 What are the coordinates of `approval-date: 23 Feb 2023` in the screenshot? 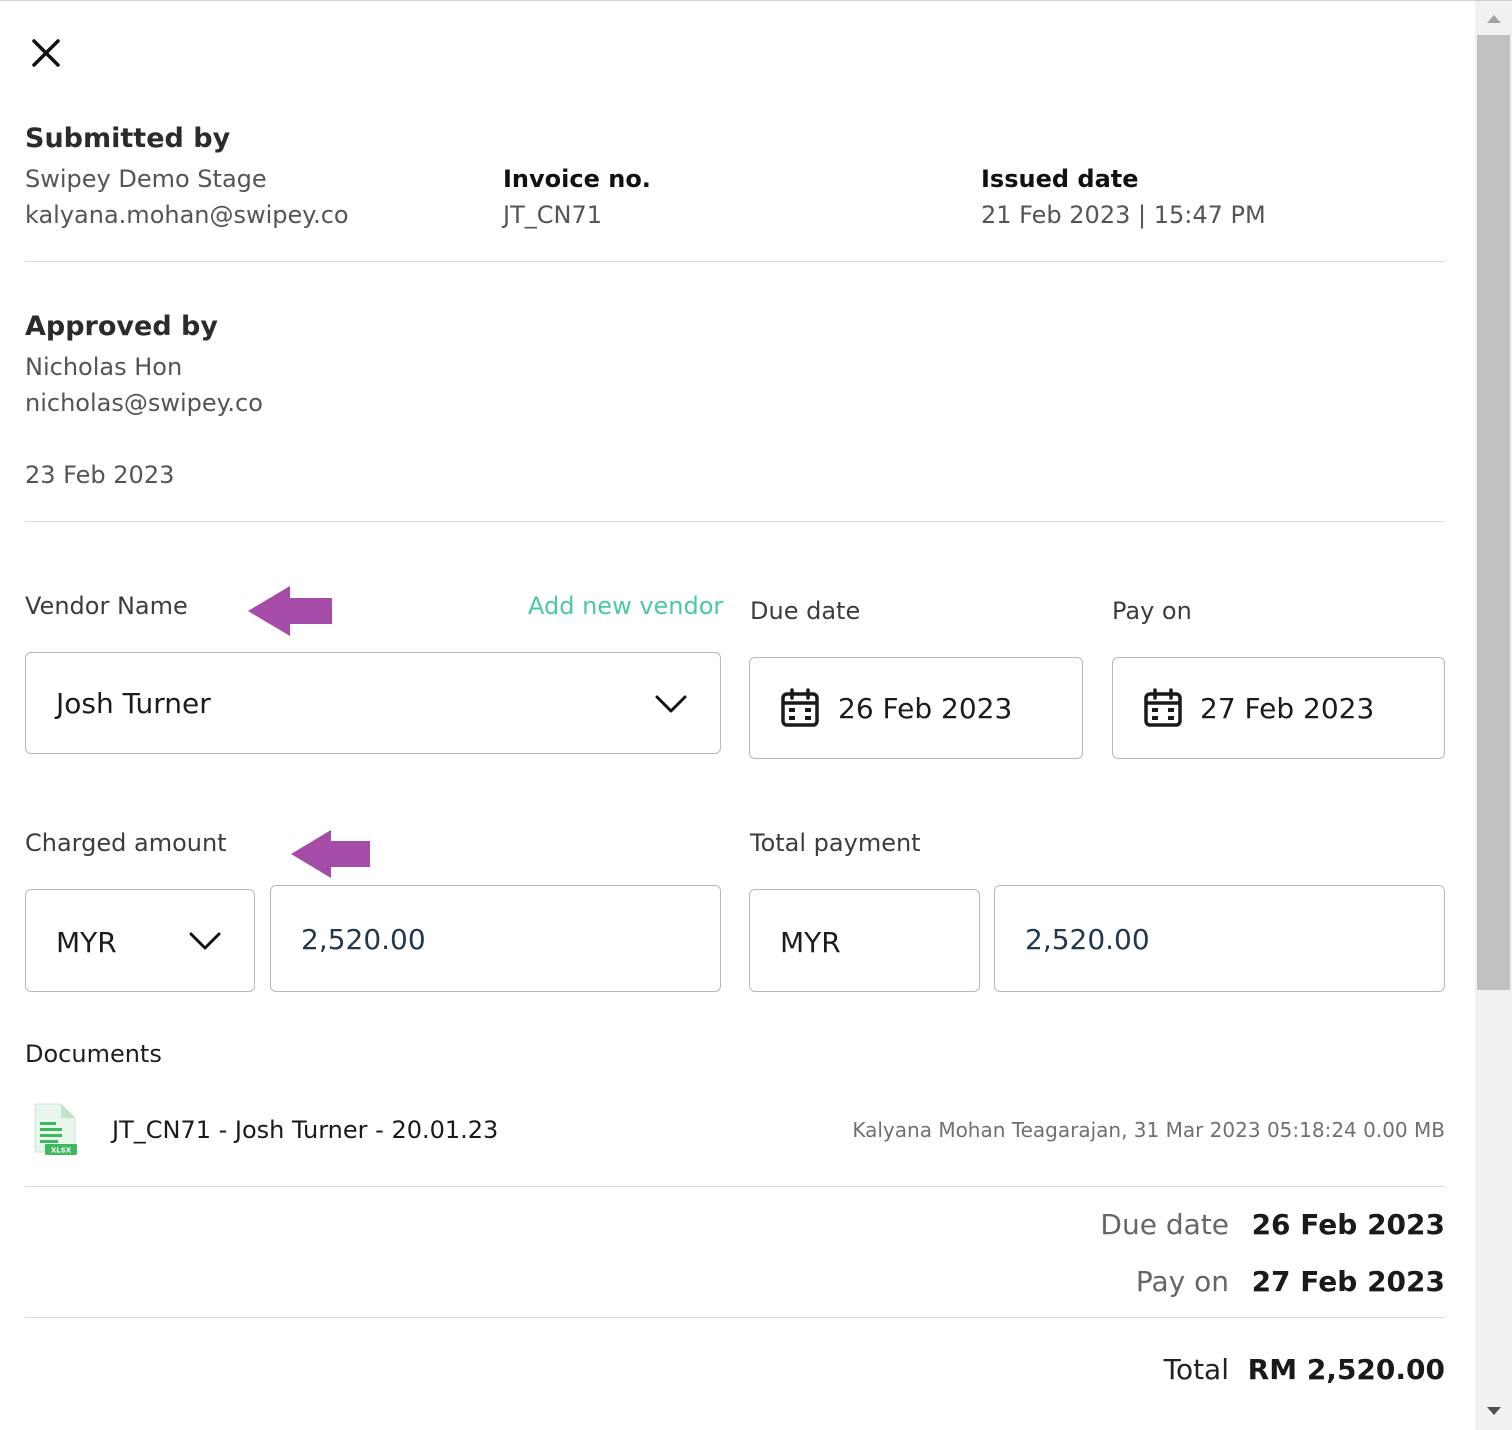 It's located at (100, 475).